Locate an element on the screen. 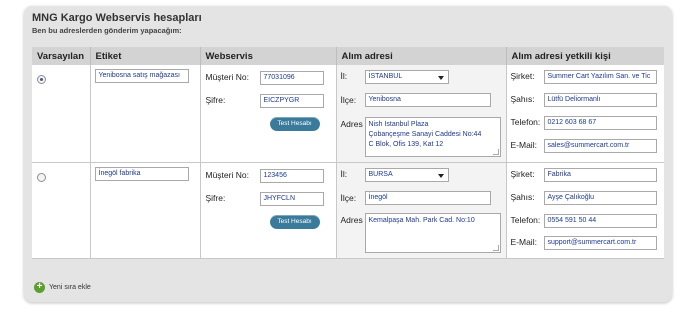 This screenshot has height=320, width=700. customer-no-input: 77031096 is located at coordinates (291, 78).